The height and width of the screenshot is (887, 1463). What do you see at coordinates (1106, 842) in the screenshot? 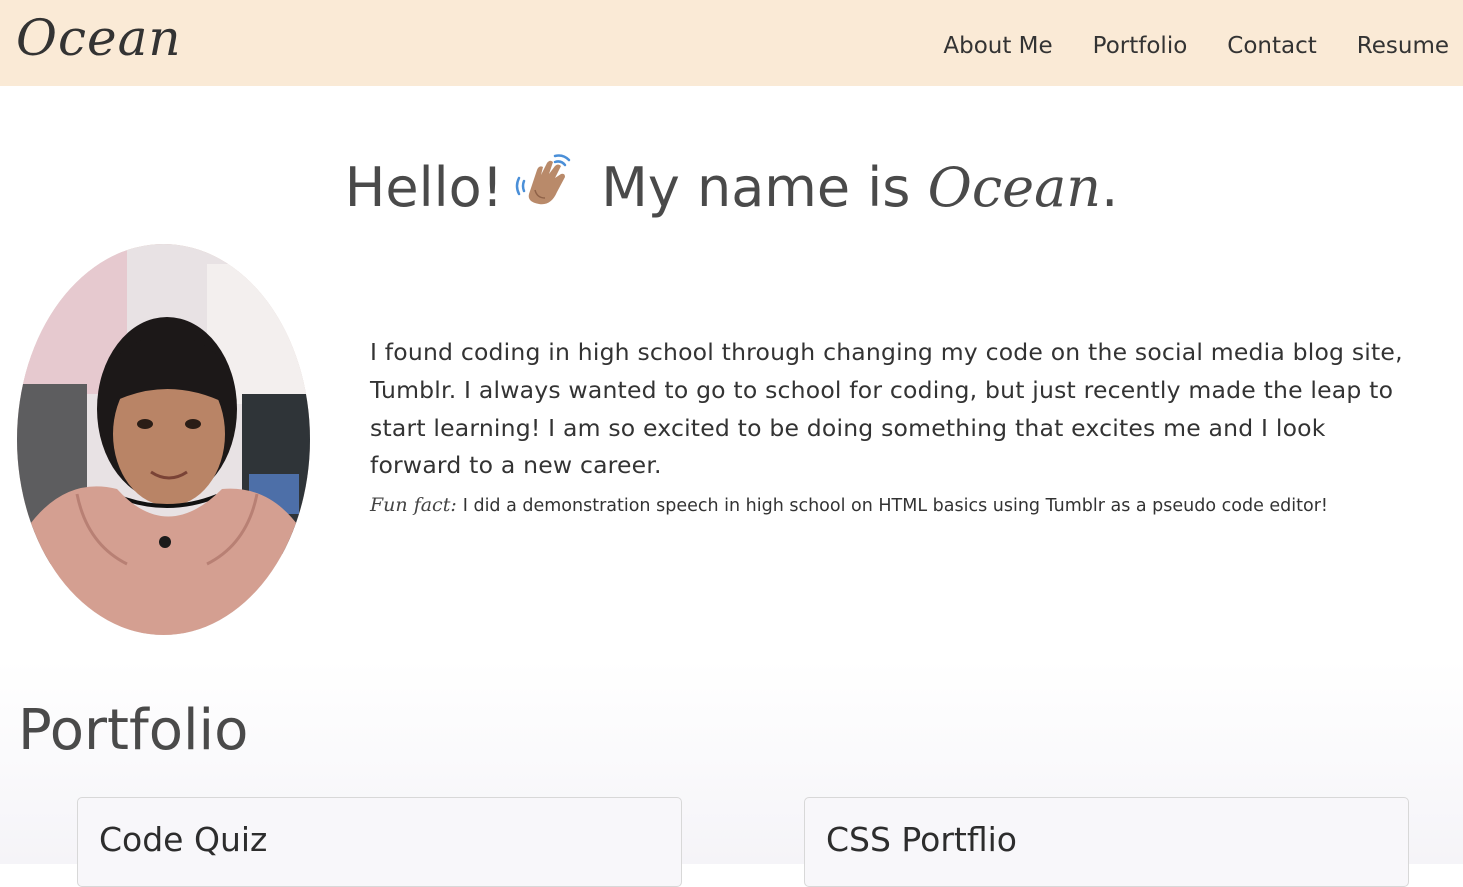
I see `project-card-css-portfolio: CSS Portflio` at bounding box center [1106, 842].